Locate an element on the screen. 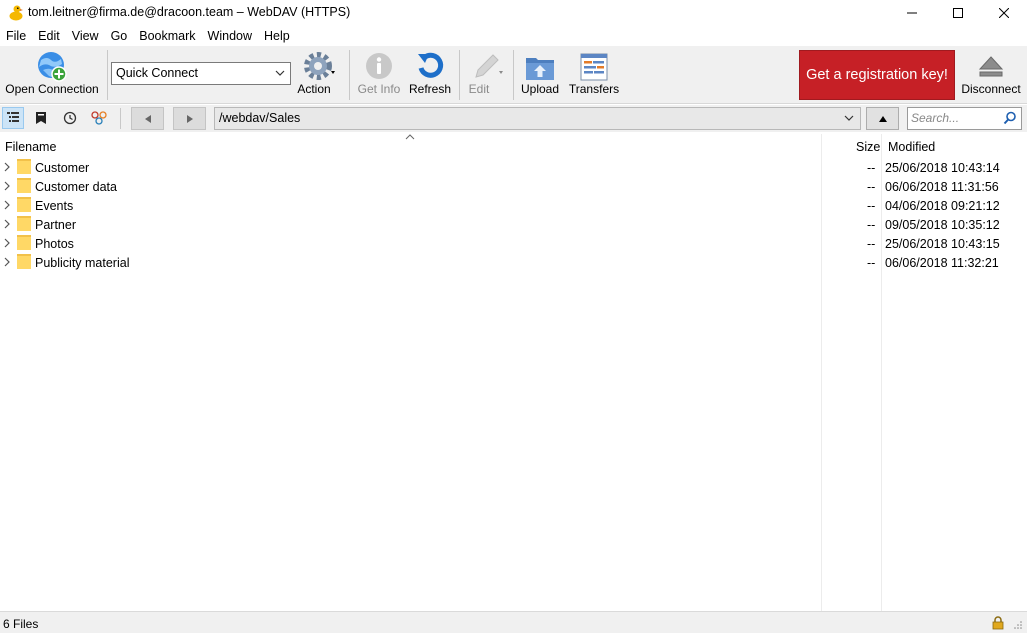 The height and width of the screenshot is (633, 1027). back-arrow-icon is located at coordinates (147, 118).